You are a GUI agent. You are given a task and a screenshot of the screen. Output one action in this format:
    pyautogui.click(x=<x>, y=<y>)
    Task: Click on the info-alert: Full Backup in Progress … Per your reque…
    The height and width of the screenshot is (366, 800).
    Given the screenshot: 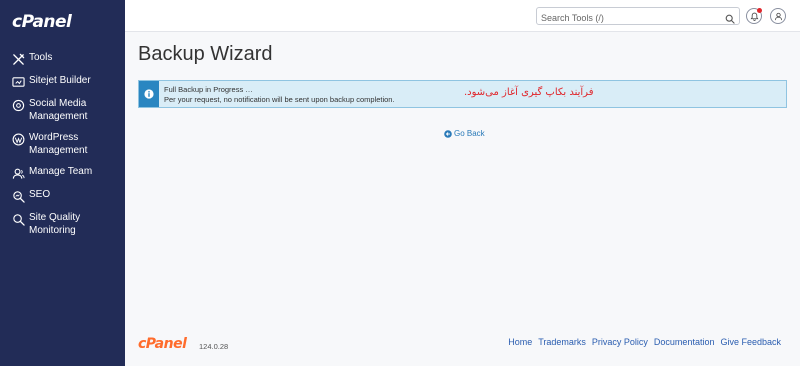 What is the action you would take?
    pyautogui.click(x=462, y=94)
    